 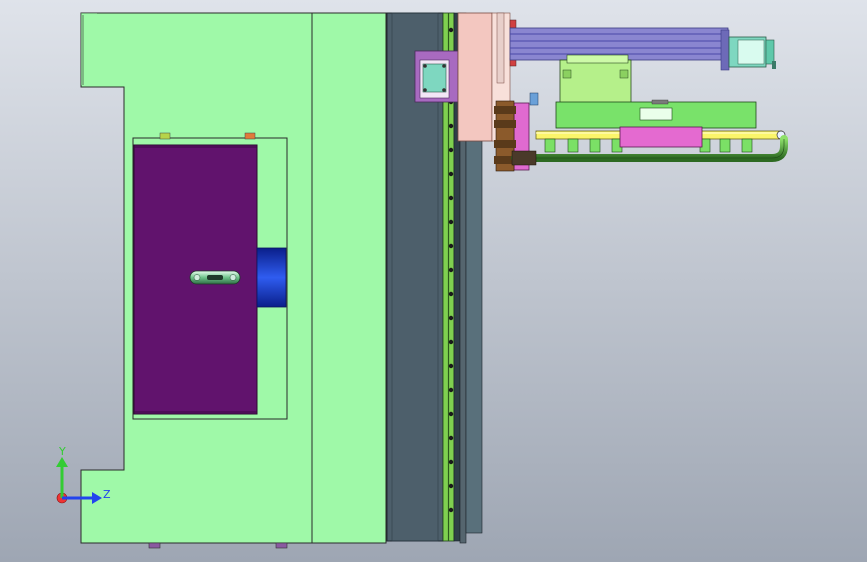 I want to click on door-marker-left, so click(x=165, y=136).